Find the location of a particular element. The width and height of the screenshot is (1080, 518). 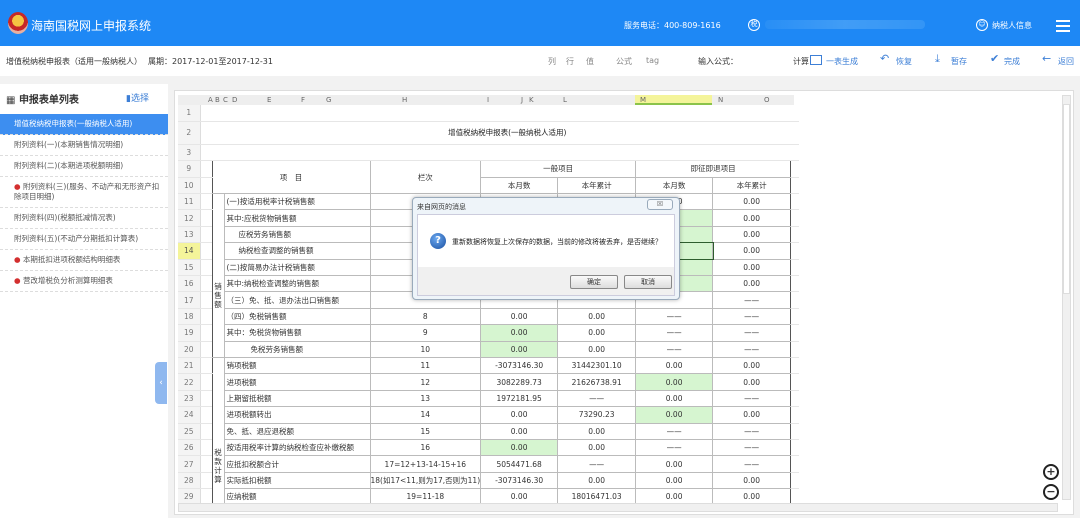

column-letter: E is located at coordinates (269, 100).